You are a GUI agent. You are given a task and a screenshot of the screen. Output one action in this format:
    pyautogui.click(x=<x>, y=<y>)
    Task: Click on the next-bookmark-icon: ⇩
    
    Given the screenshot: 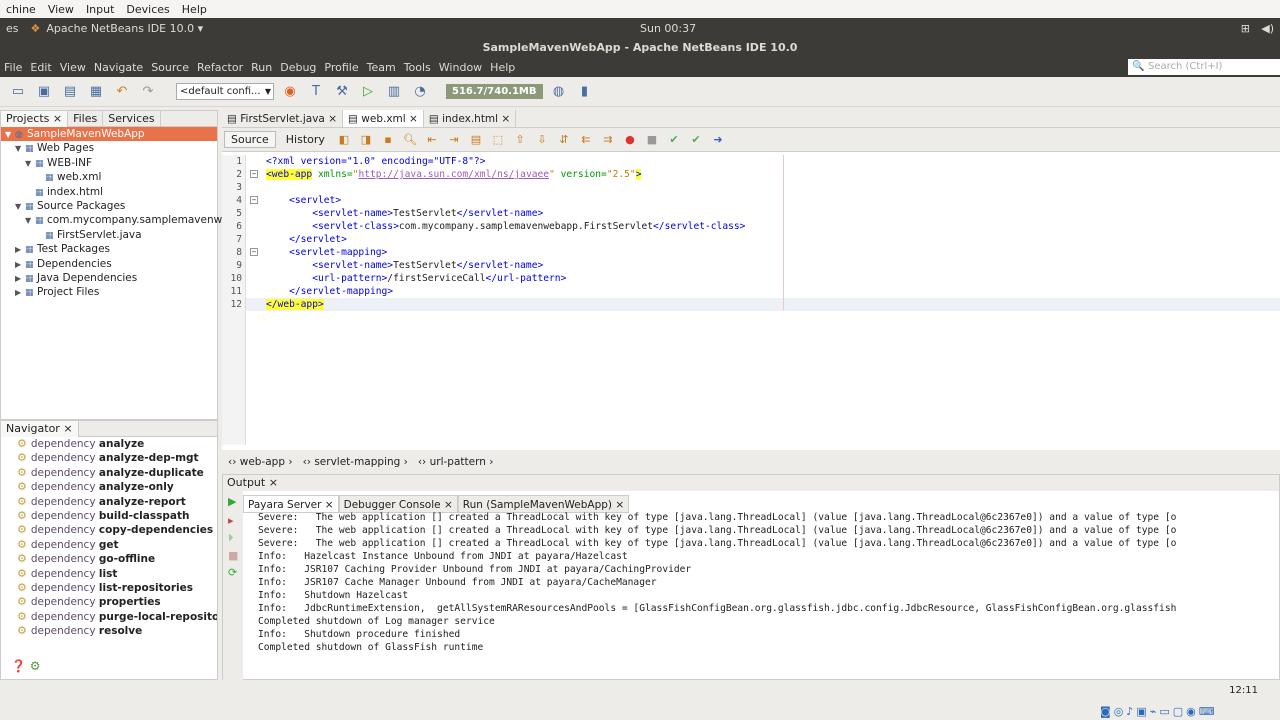 What is the action you would take?
    pyautogui.click(x=542, y=139)
    